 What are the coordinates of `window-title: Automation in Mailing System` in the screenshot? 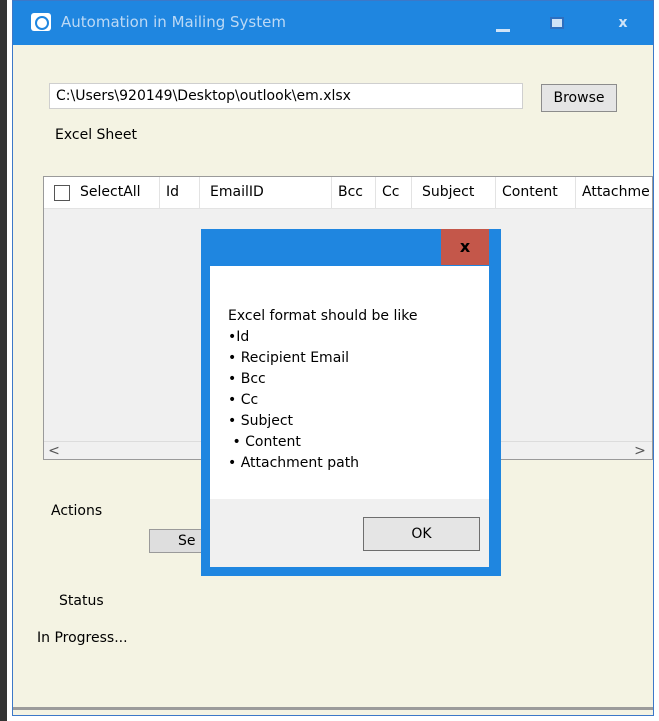 It's located at (173, 22).